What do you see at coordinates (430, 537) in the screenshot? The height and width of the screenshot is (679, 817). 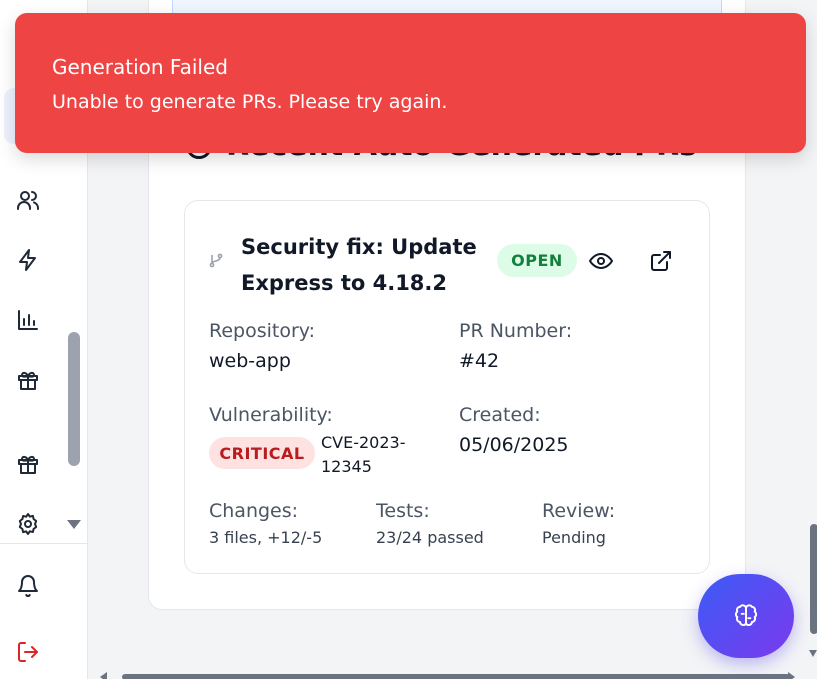 I see `tests-value: 23/24 passed` at bounding box center [430, 537].